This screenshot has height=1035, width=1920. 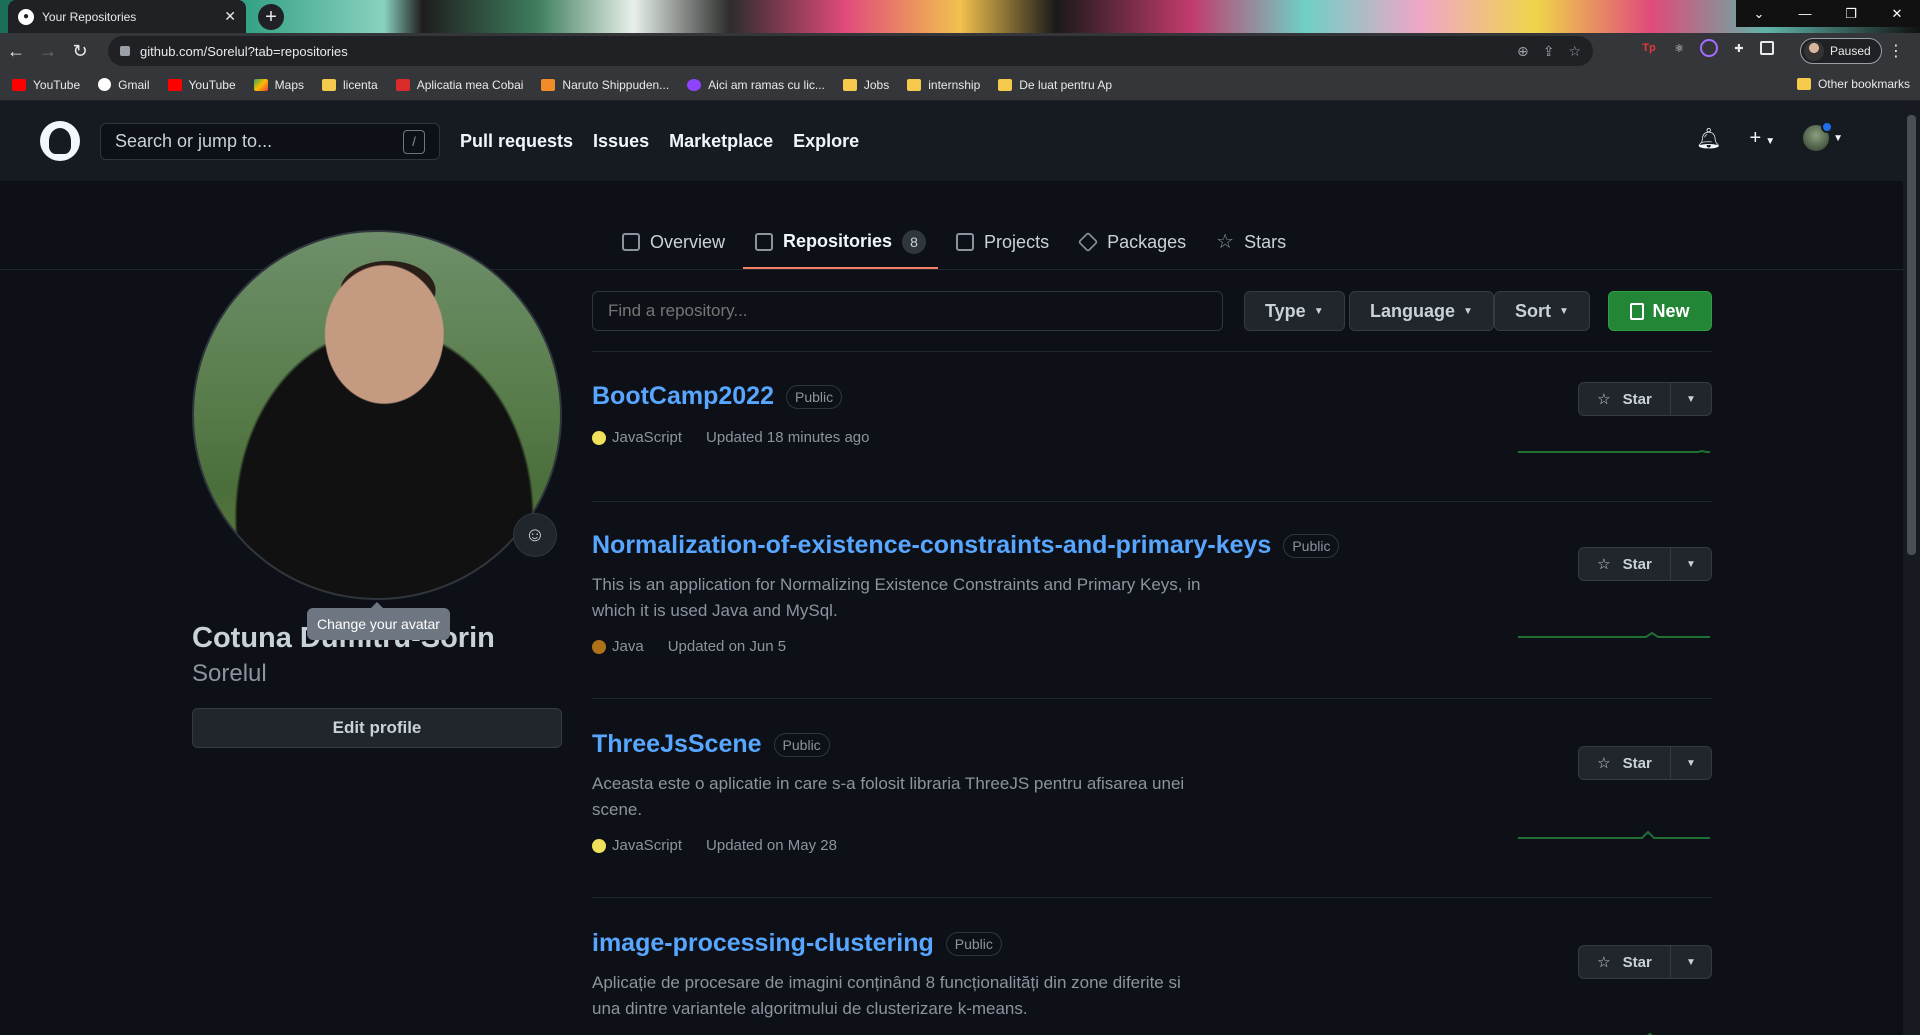 I want to click on repo-language: JavaScript, so click(x=637, y=437).